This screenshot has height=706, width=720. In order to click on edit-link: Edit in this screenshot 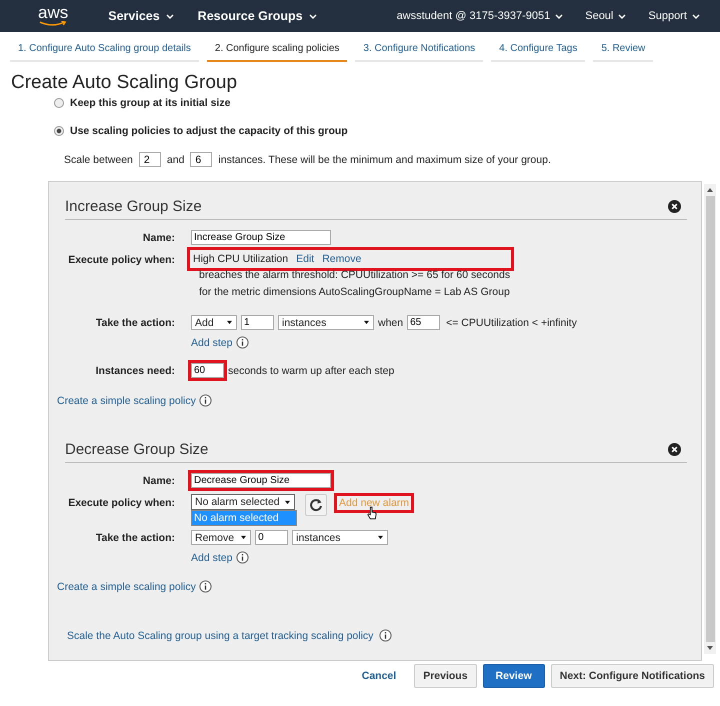, I will do `click(305, 259)`.